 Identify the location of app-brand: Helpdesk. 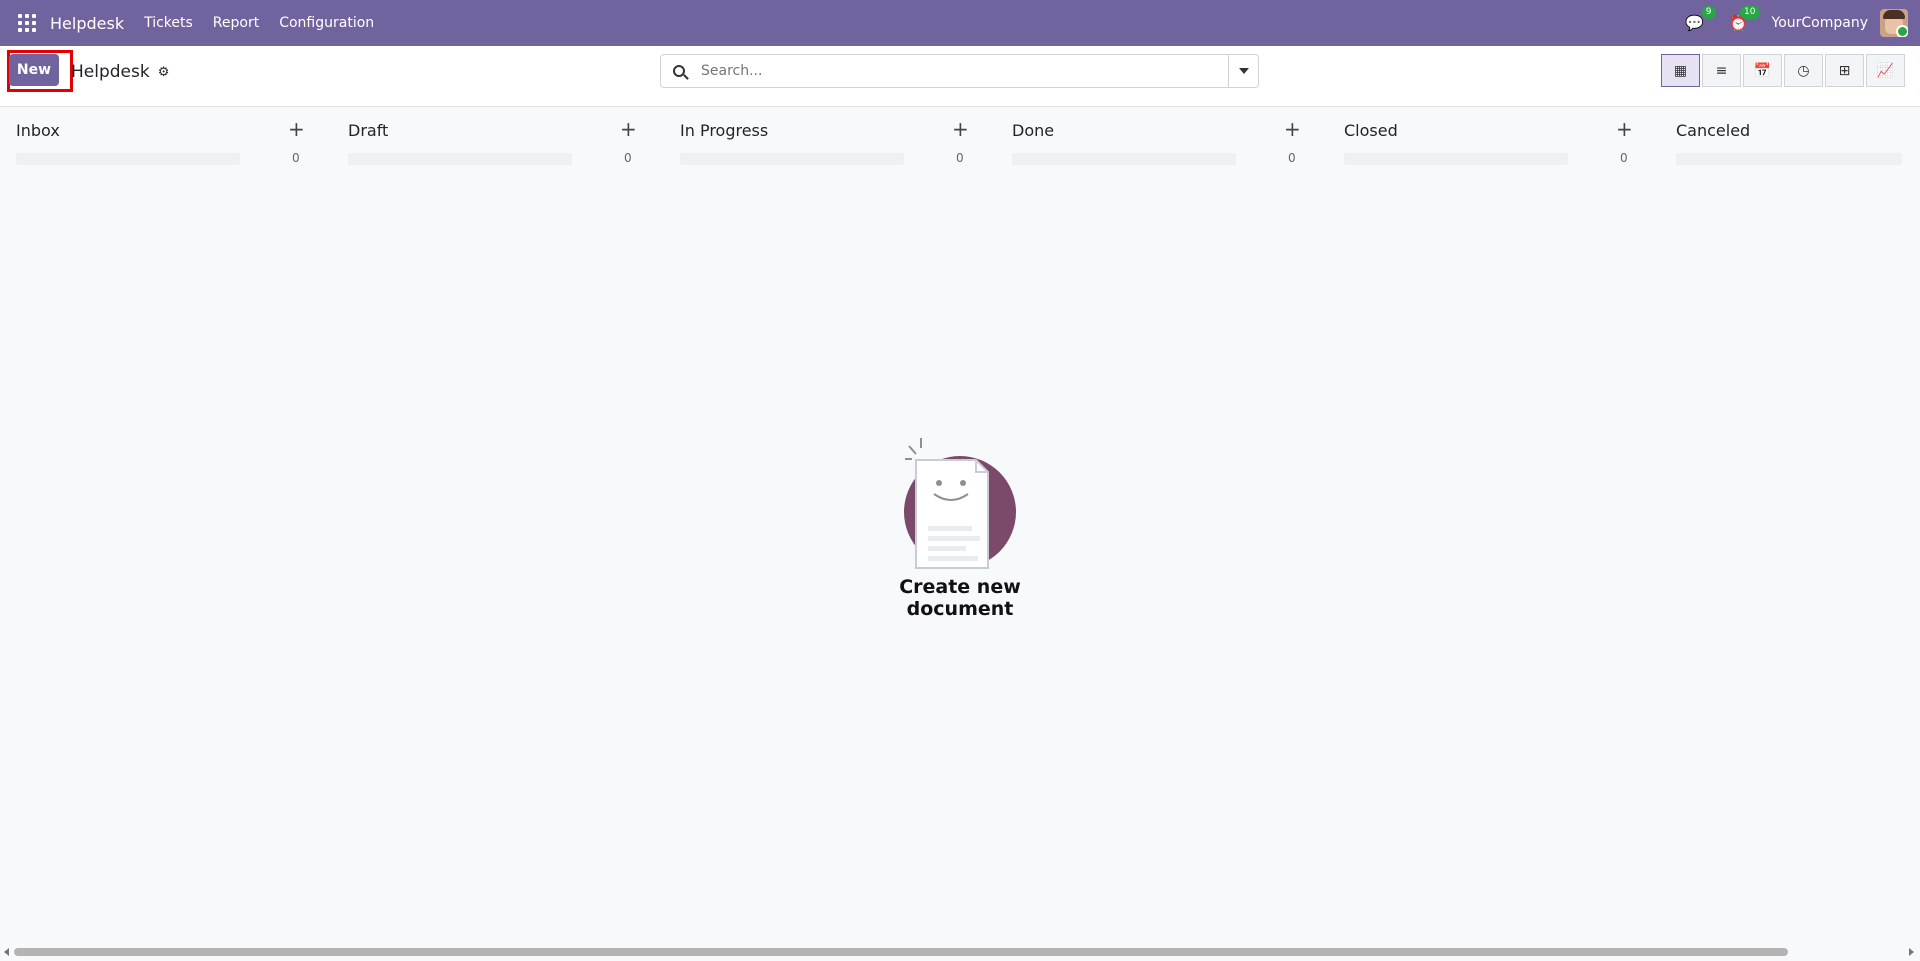
(87, 23).